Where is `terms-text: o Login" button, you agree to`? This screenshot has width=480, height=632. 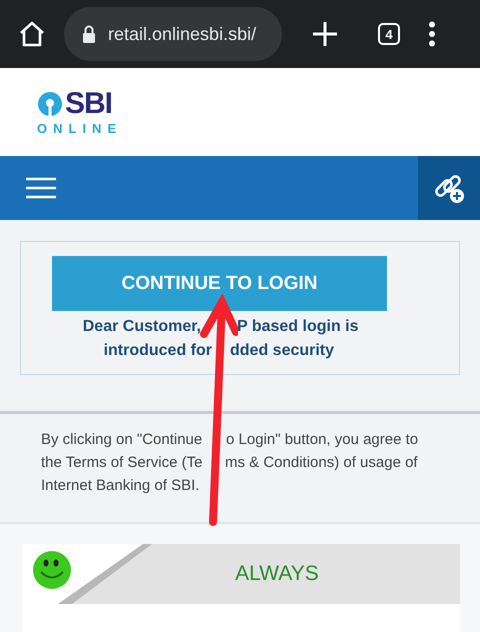 terms-text: o Login" button, you agree to is located at coordinates (322, 440).